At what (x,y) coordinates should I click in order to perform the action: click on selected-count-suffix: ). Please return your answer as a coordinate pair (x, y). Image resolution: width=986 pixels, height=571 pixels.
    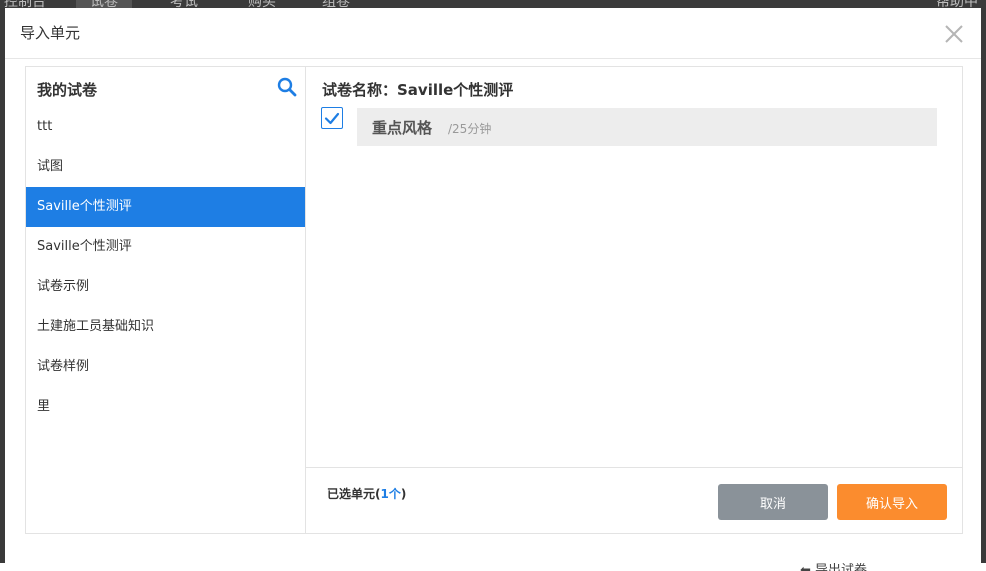
    Looking at the image, I should click on (403, 494).